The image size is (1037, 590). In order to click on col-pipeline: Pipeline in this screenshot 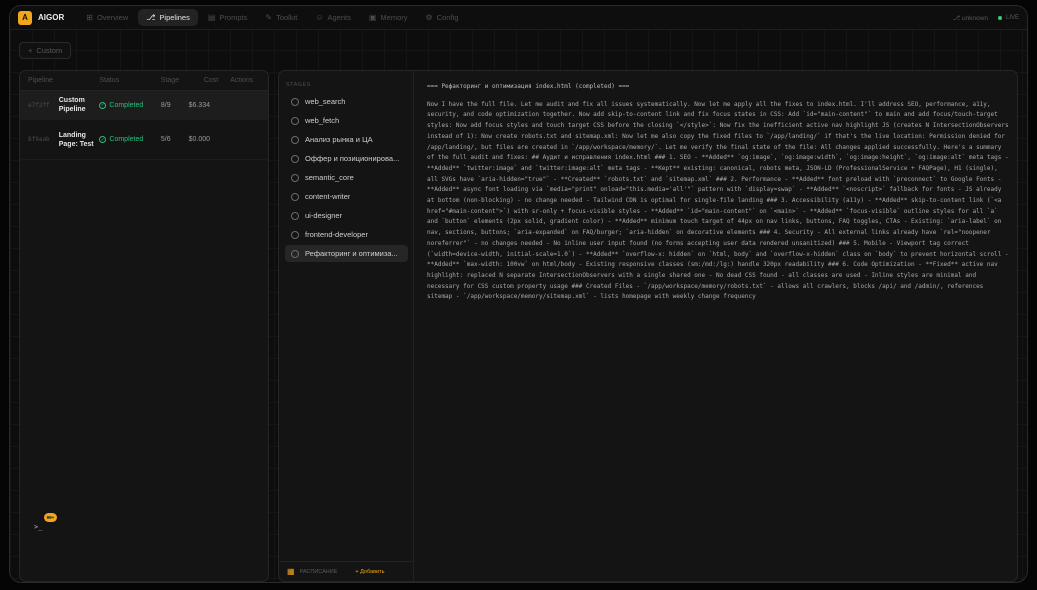, I will do `click(40, 80)`.